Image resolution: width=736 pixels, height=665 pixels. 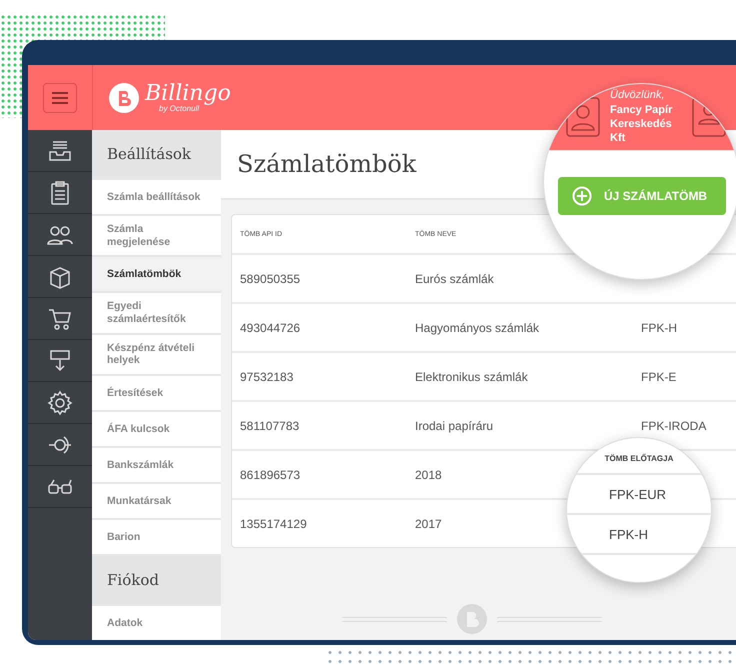 I want to click on menu-item: Egyedi számlaértesítők, so click(x=156, y=313).